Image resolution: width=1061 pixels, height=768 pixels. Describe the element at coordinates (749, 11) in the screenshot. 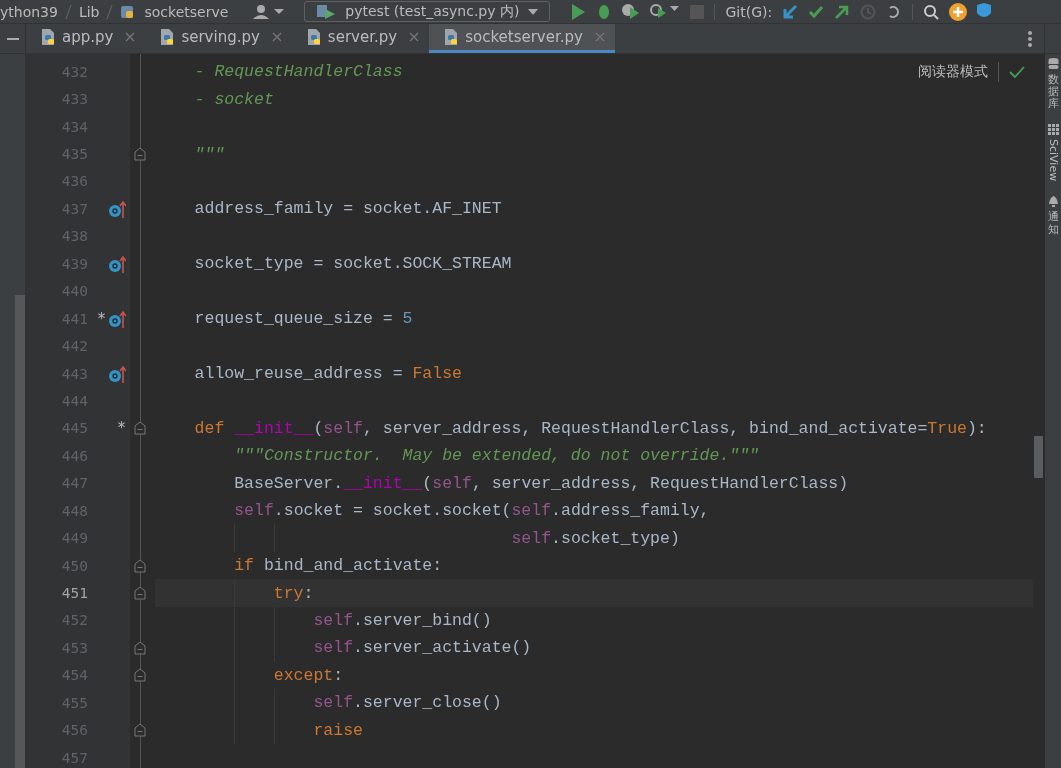

I see `vcs-label: Git(G):` at that location.